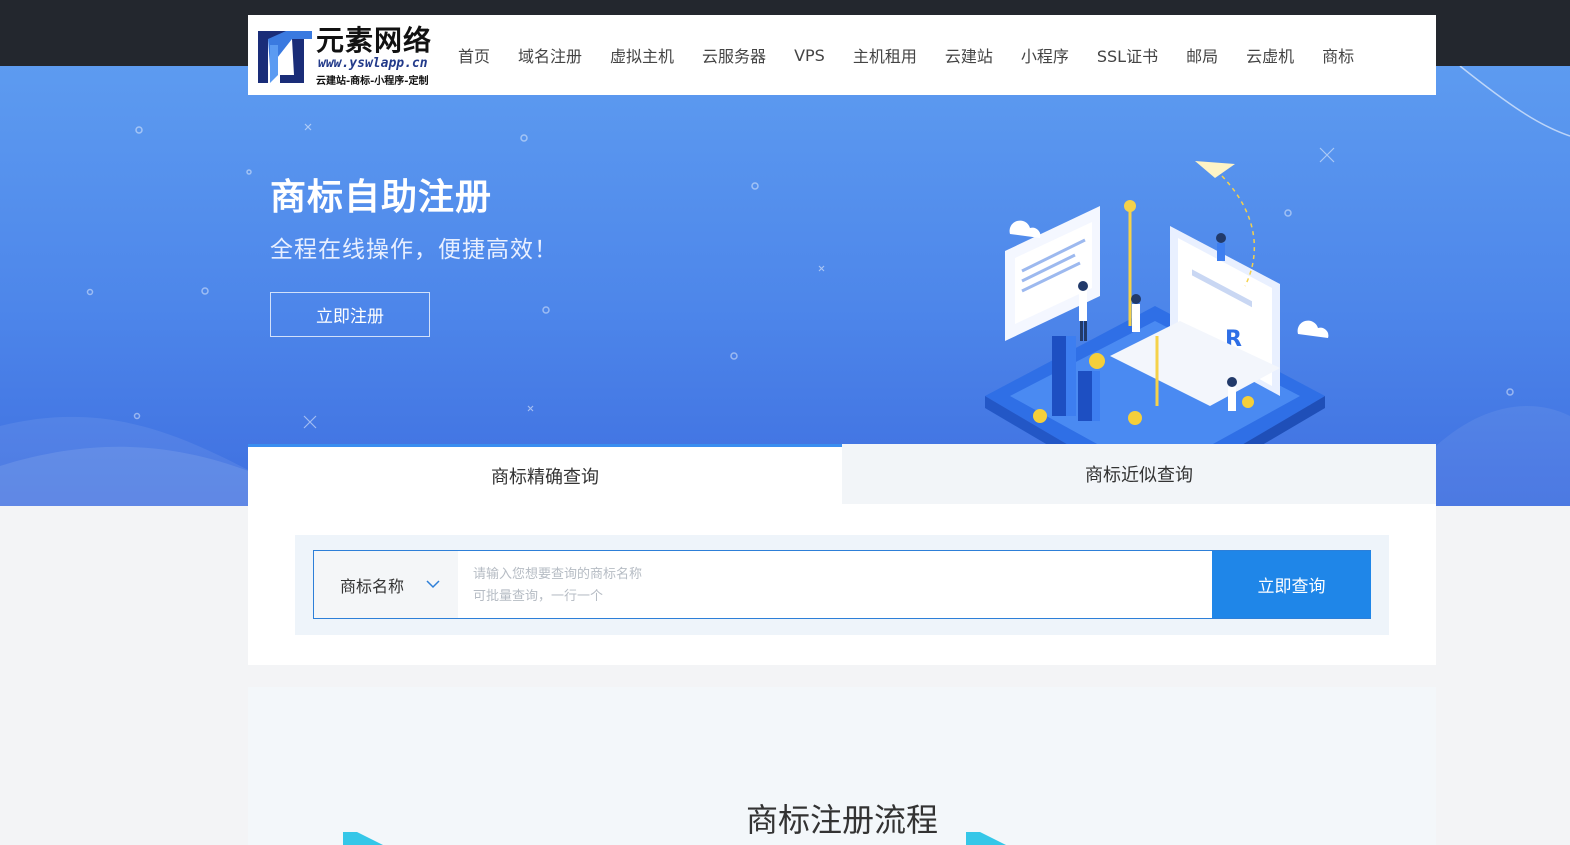  I want to click on logo-url: www.yswlapp.cn, so click(373, 63).